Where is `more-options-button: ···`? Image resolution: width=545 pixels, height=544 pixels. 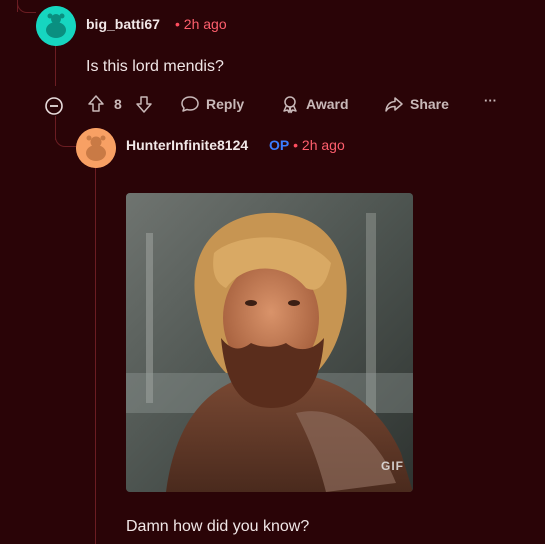
more-options-button: ··· is located at coordinates (490, 100).